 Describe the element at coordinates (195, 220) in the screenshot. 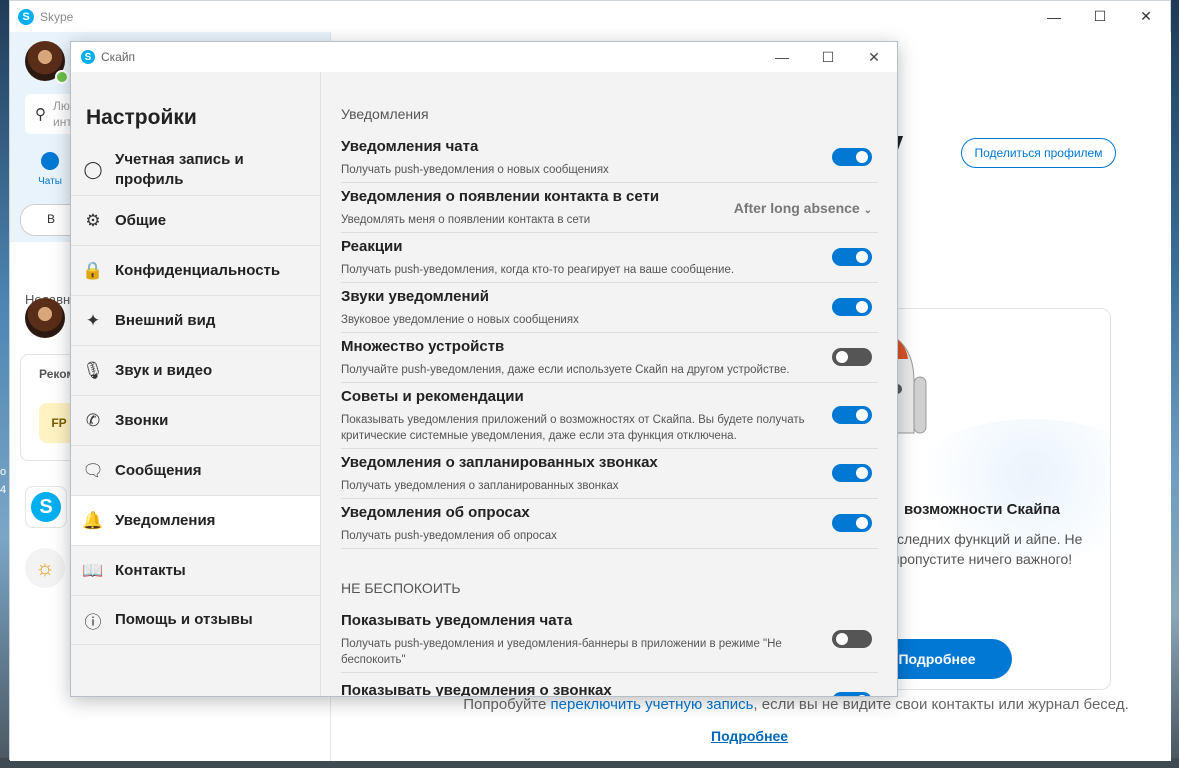

I see `nav-item-general: ⚙ Общие` at that location.